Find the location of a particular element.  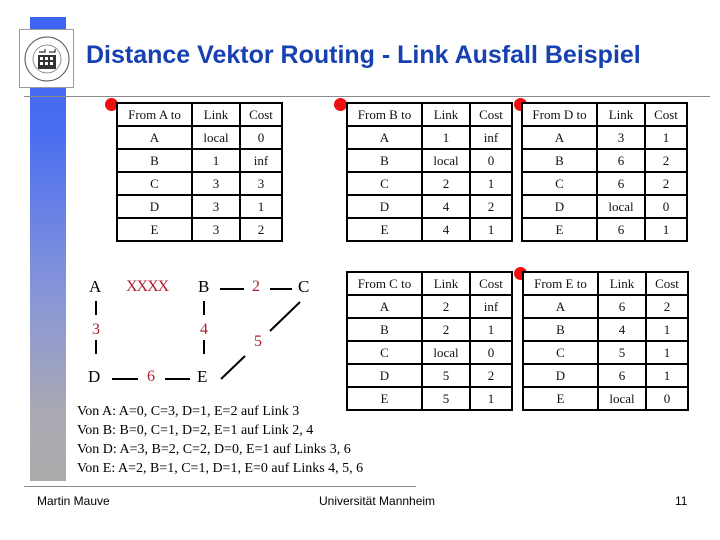

page-number: 11 is located at coordinates (681, 501).